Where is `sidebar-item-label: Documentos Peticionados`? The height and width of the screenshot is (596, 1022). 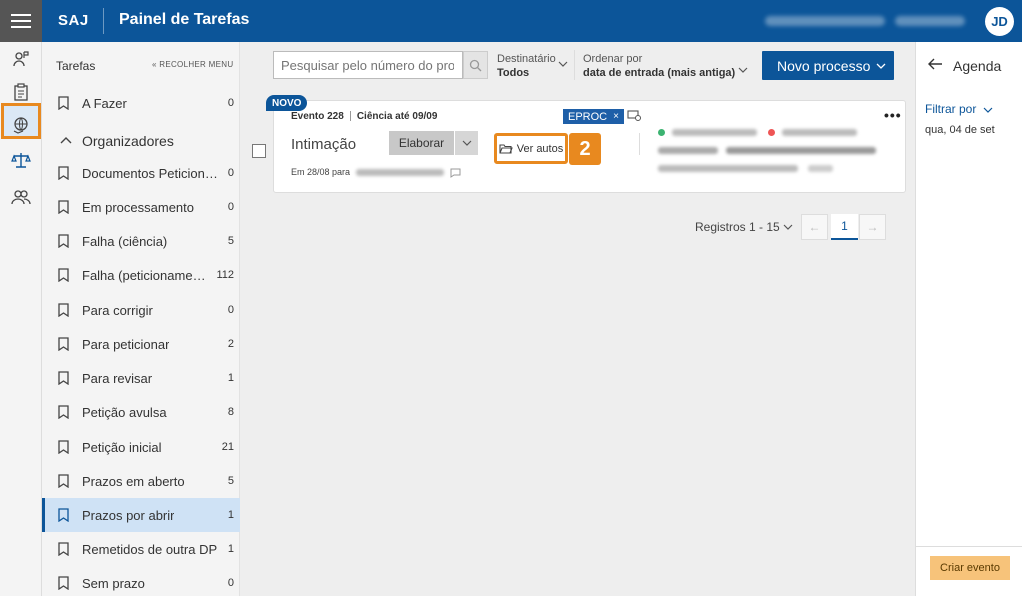 sidebar-item-label: Documentos Peticionados is located at coordinates (152, 173).